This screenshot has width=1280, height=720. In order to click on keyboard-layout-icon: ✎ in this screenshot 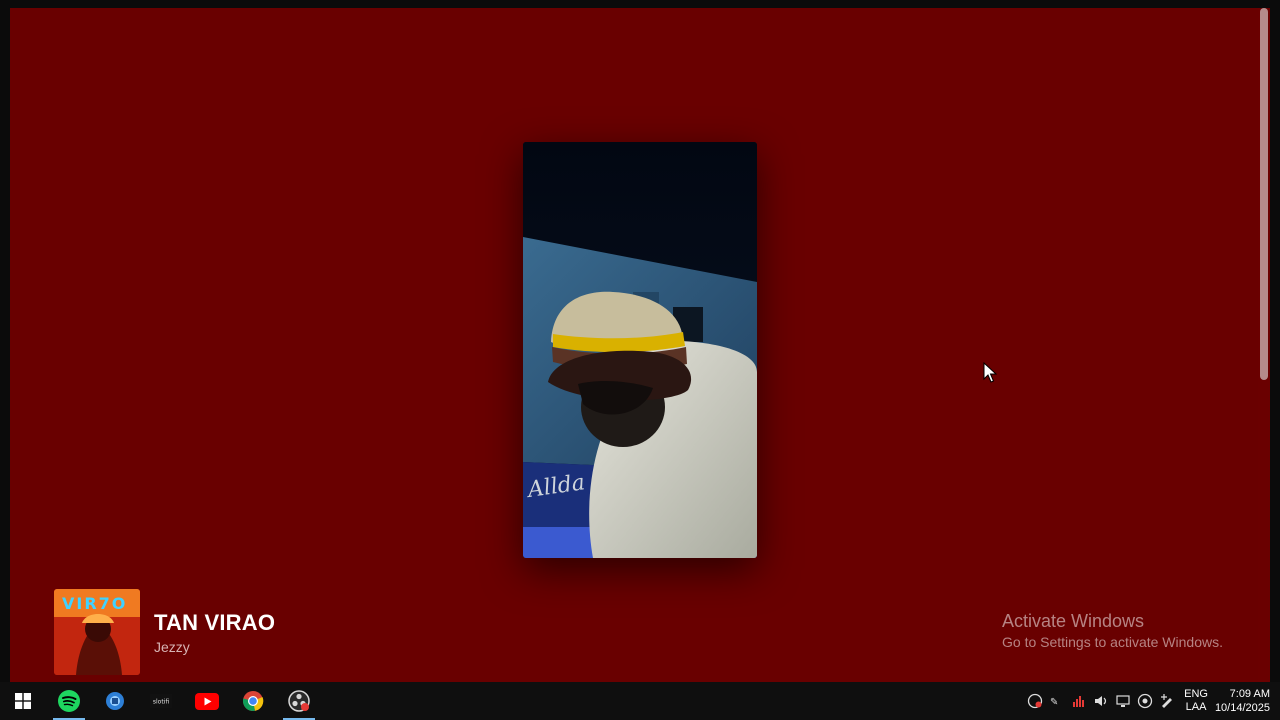, I will do `click(1057, 701)`.